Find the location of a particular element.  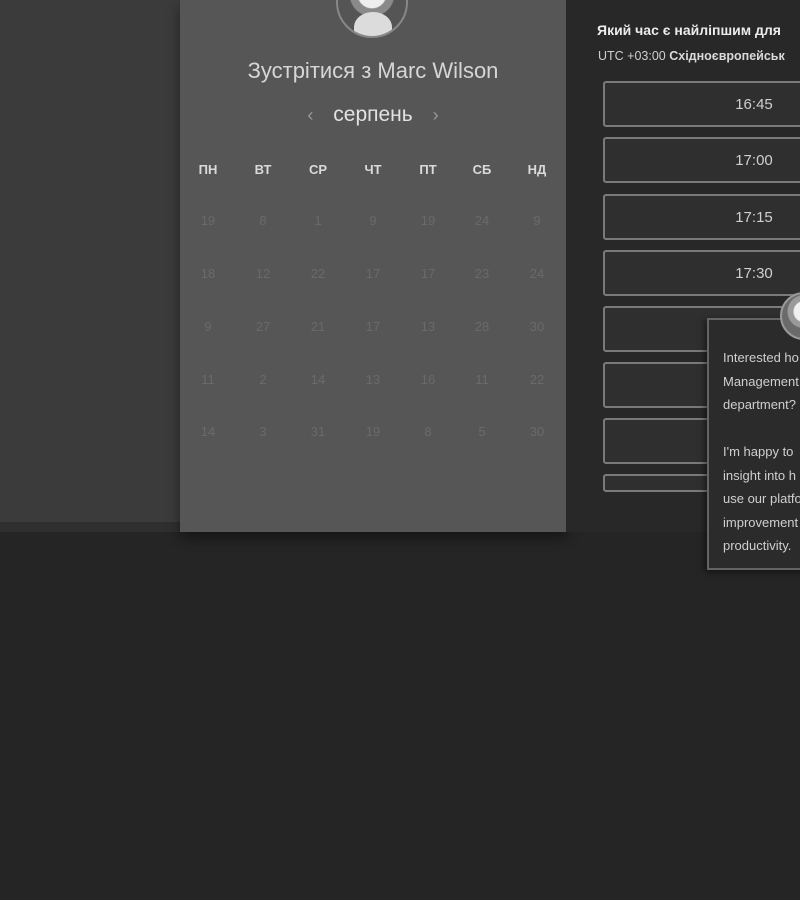

calendar-day: 27 is located at coordinates (263, 326).